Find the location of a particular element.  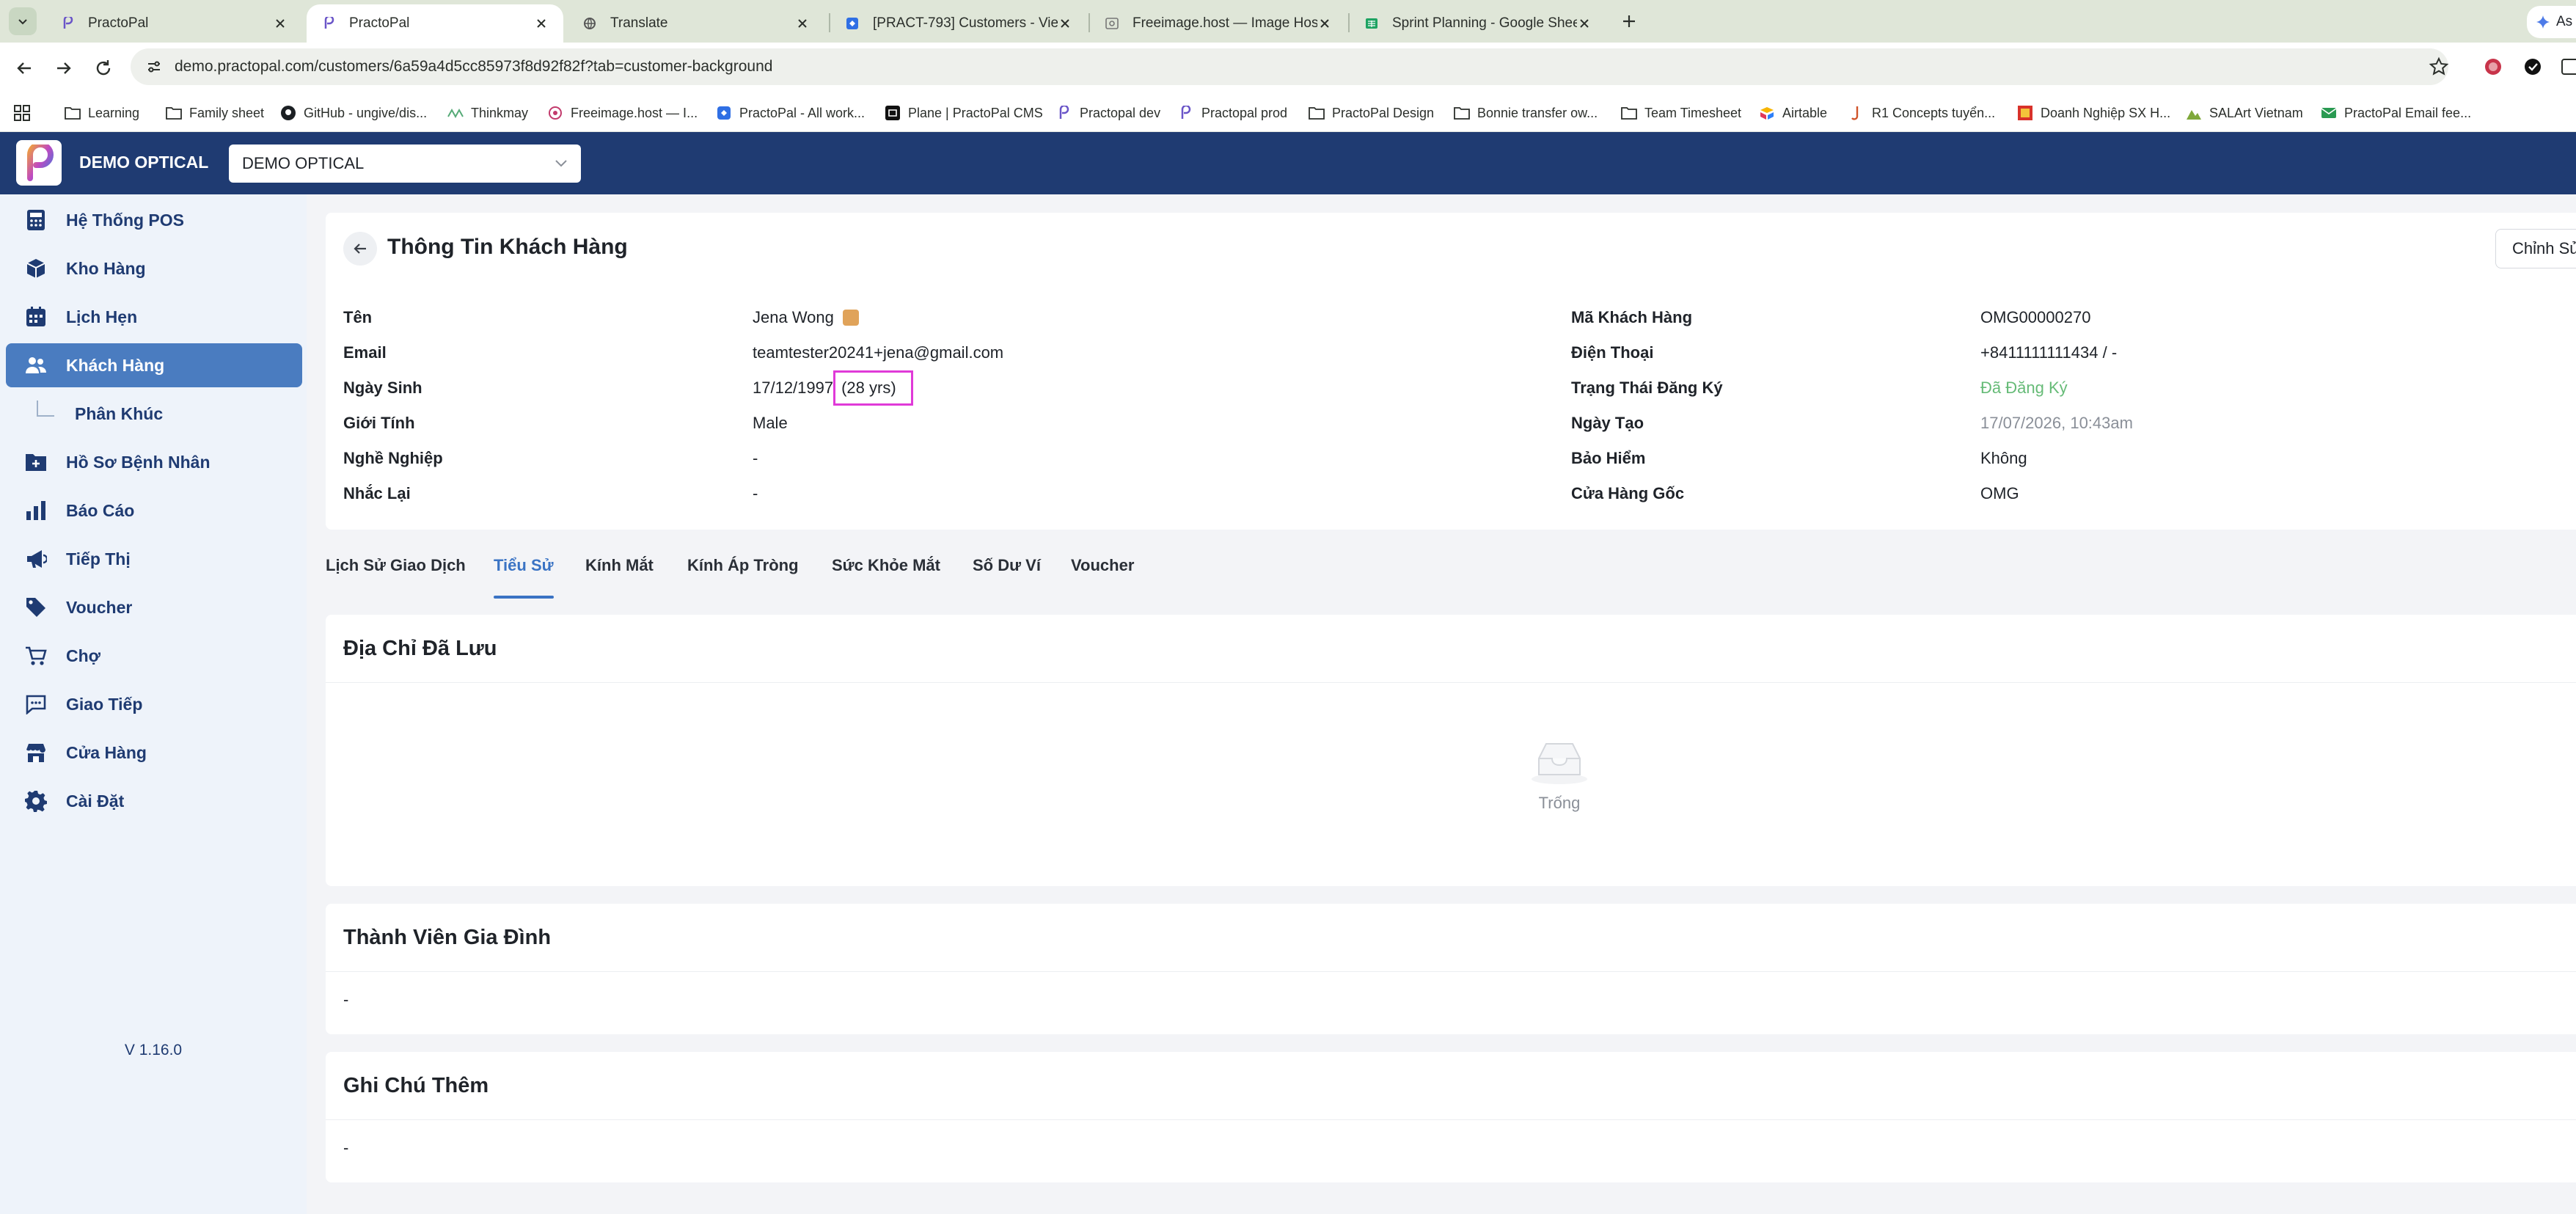

sidebar-item-stores: Cửa Hàng is located at coordinates (154, 753).